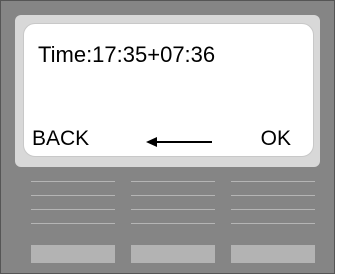  I want to click on right-softkey-button, so click(273, 254).